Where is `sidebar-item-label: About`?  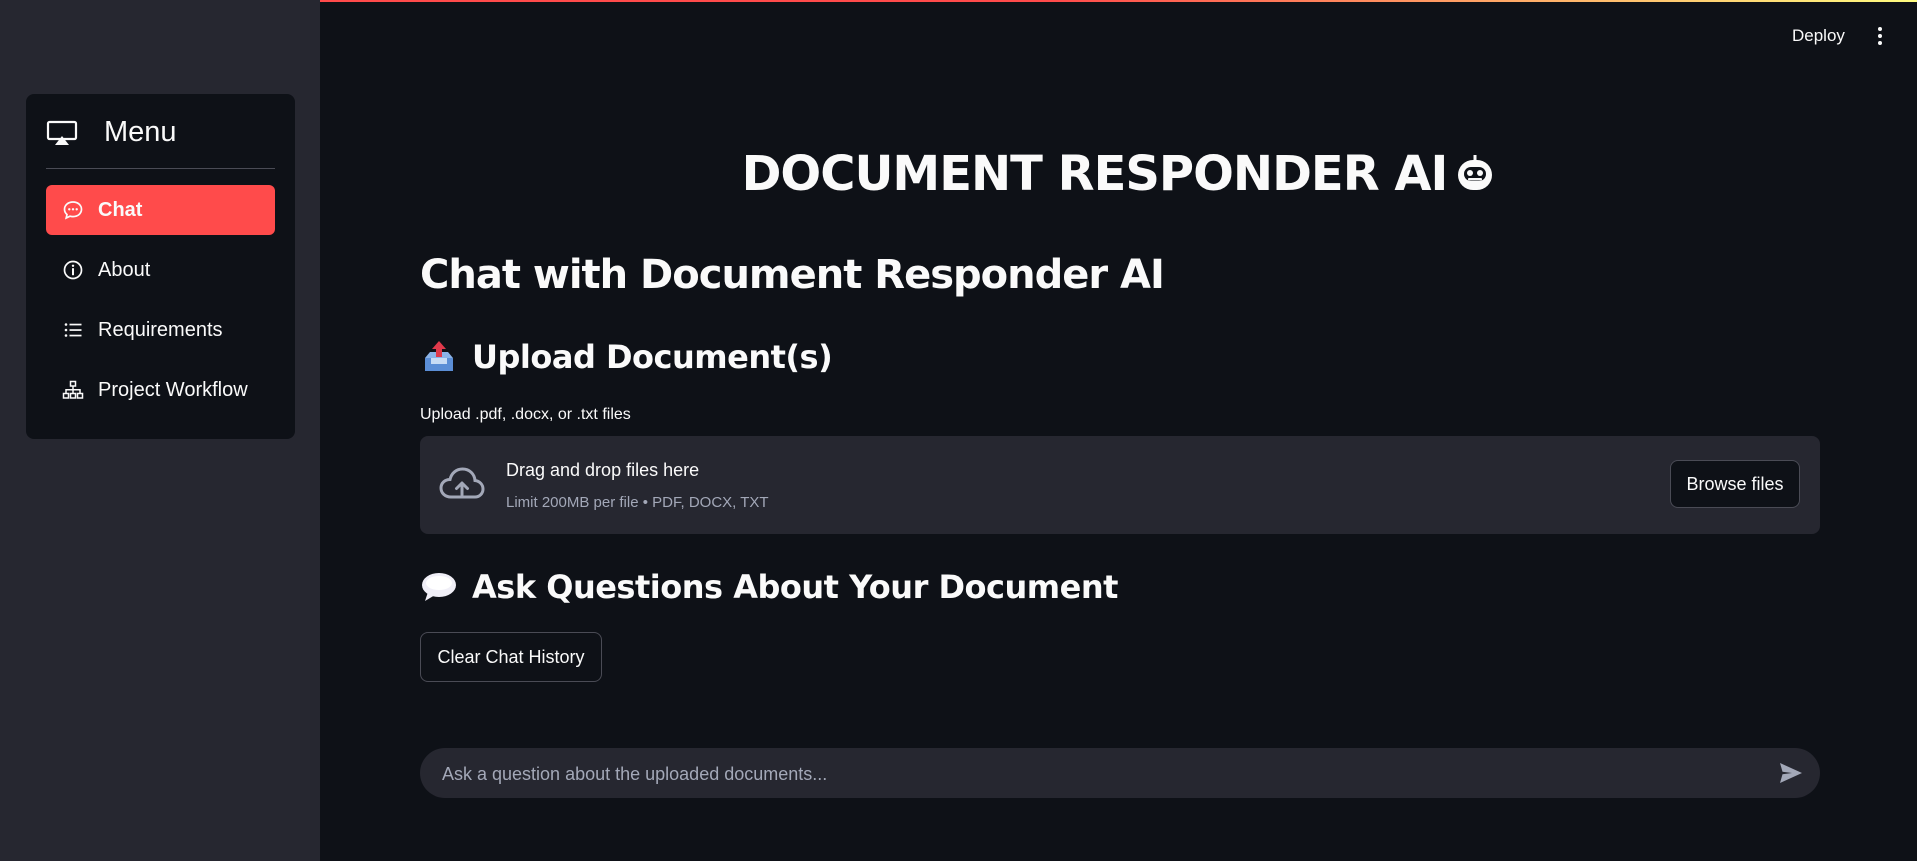 sidebar-item-label: About is located at coordinates (124, 269).